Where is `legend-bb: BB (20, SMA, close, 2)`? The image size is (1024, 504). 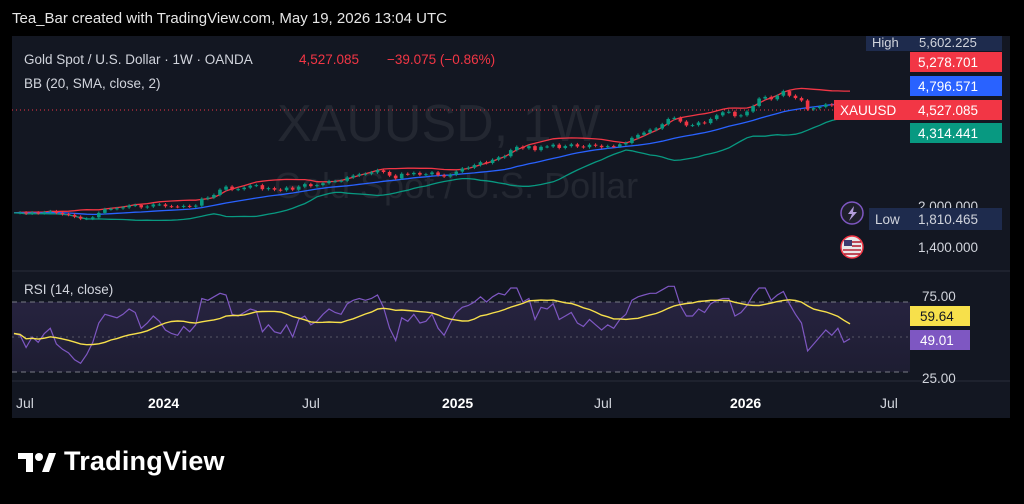 legend-bb: BB (20, SMA, close, 2) is located at coordinates (92, 83).